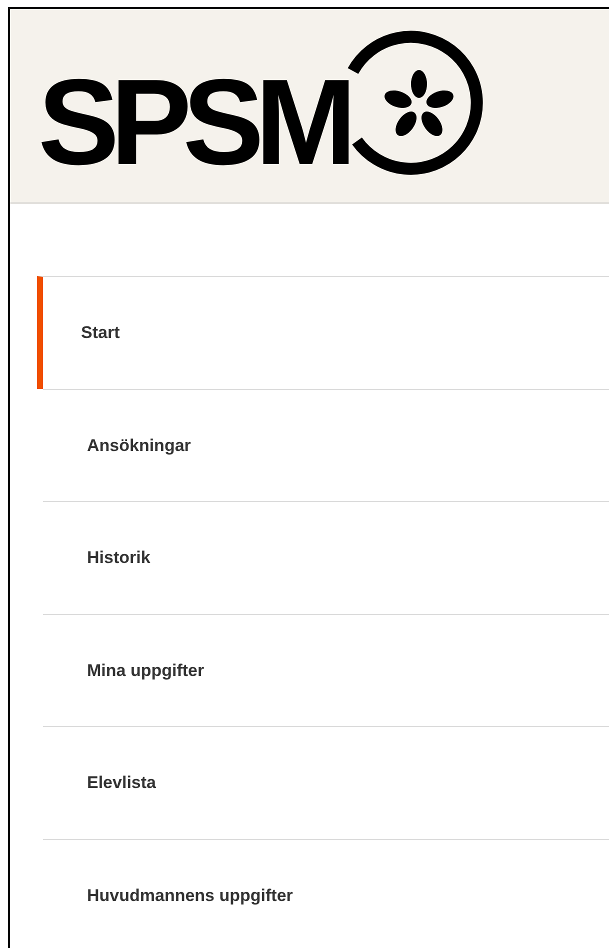 The image size is (609, 948). What do you see at coordinates (326, 893) in the screenshot?
I see `nav-link: Huvudmannens uppgifter` at bounding box center [326, 893].